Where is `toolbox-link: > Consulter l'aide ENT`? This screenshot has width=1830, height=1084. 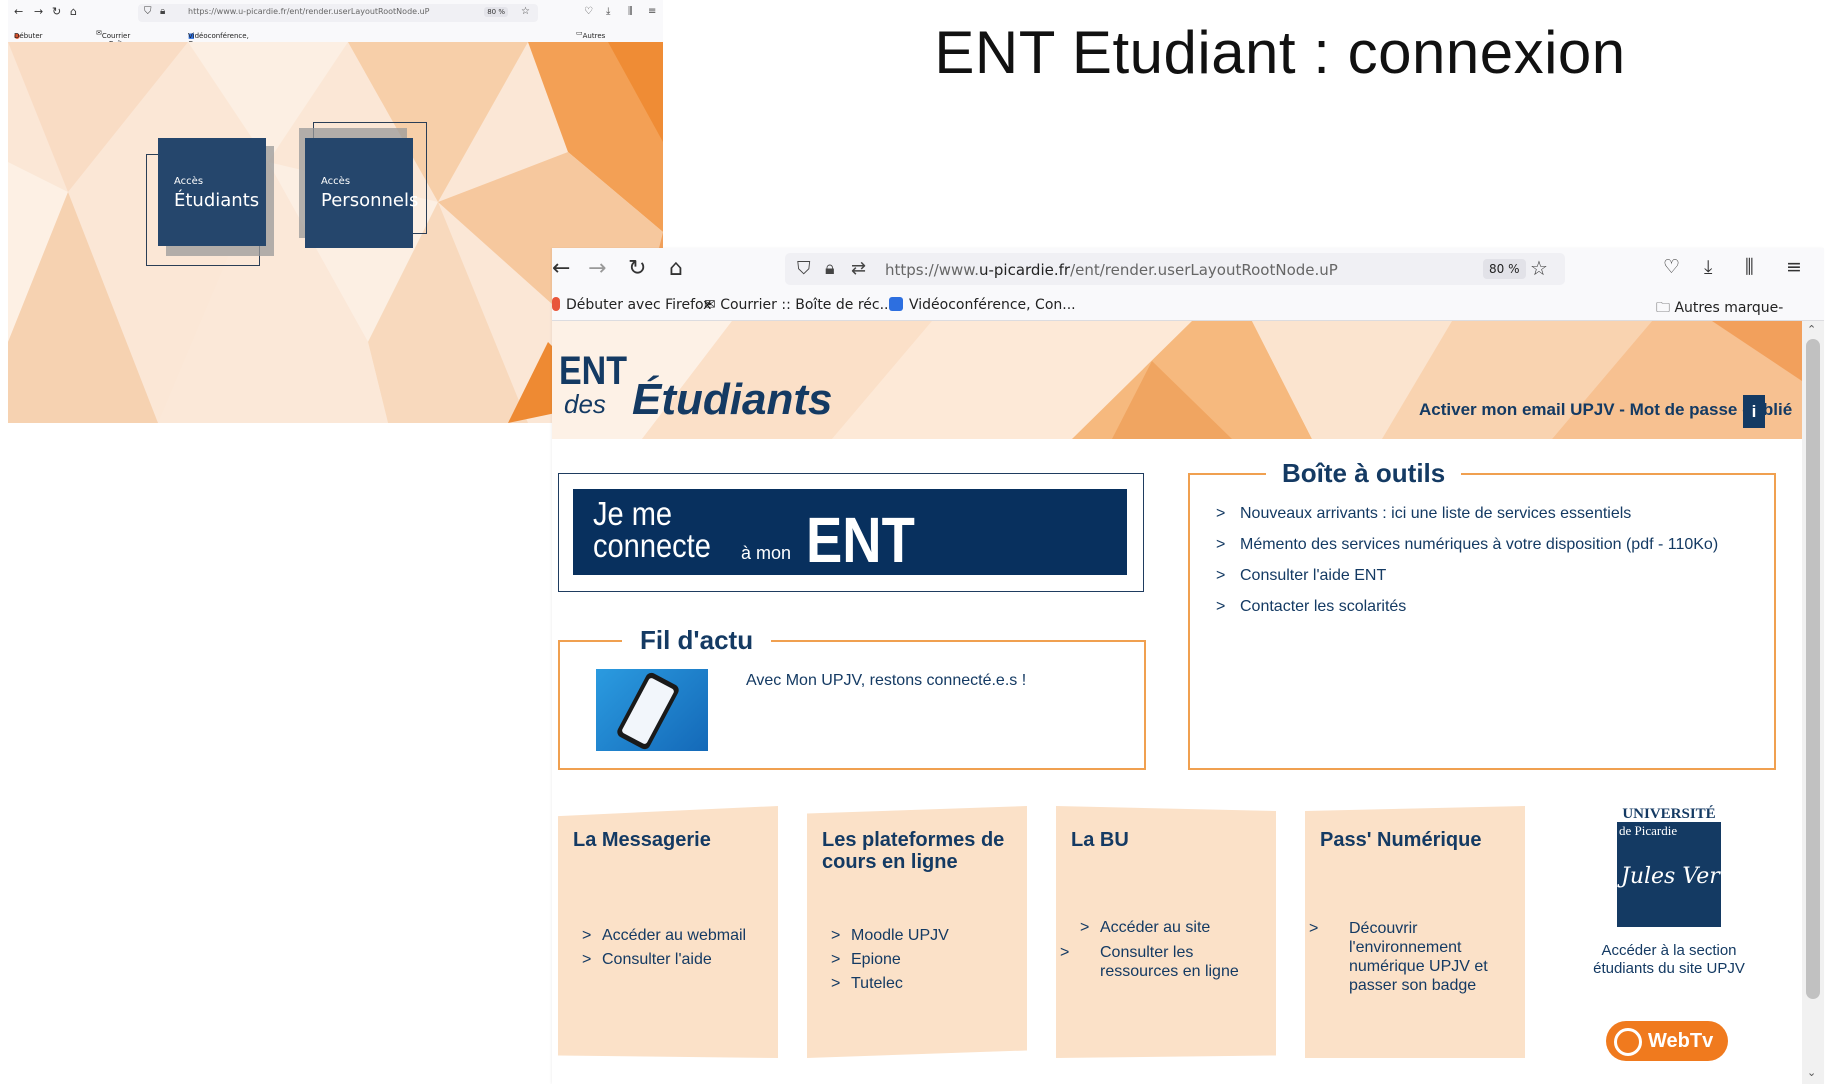
toolbox-link: > Consulter l'aide ENT is located at coordinates (1467, 582).